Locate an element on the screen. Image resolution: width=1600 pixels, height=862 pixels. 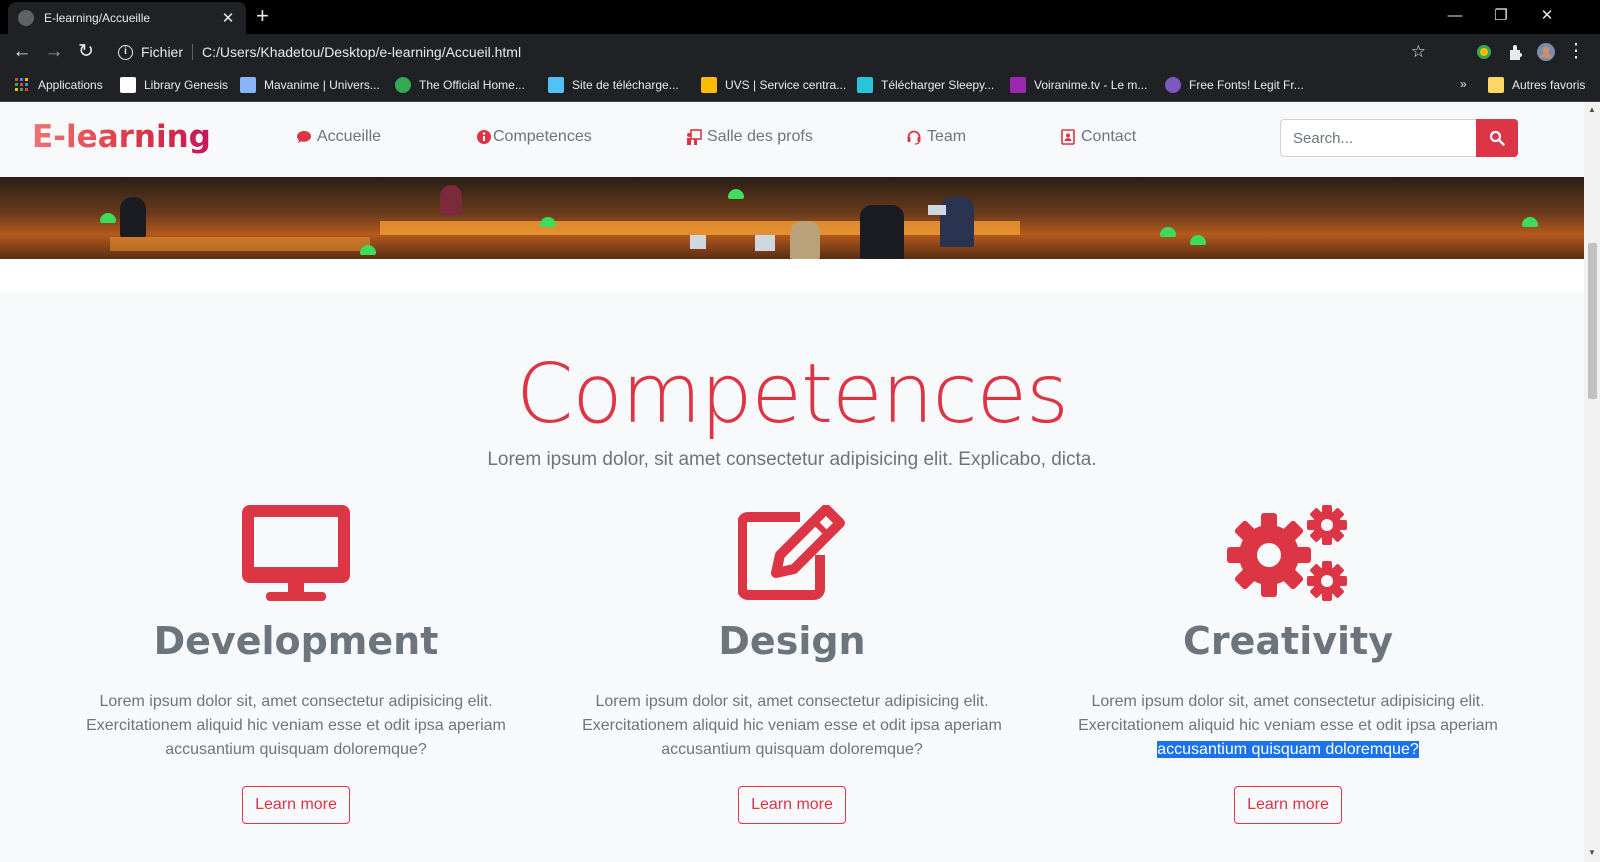
search-button is located at coordinates (1497, 138).